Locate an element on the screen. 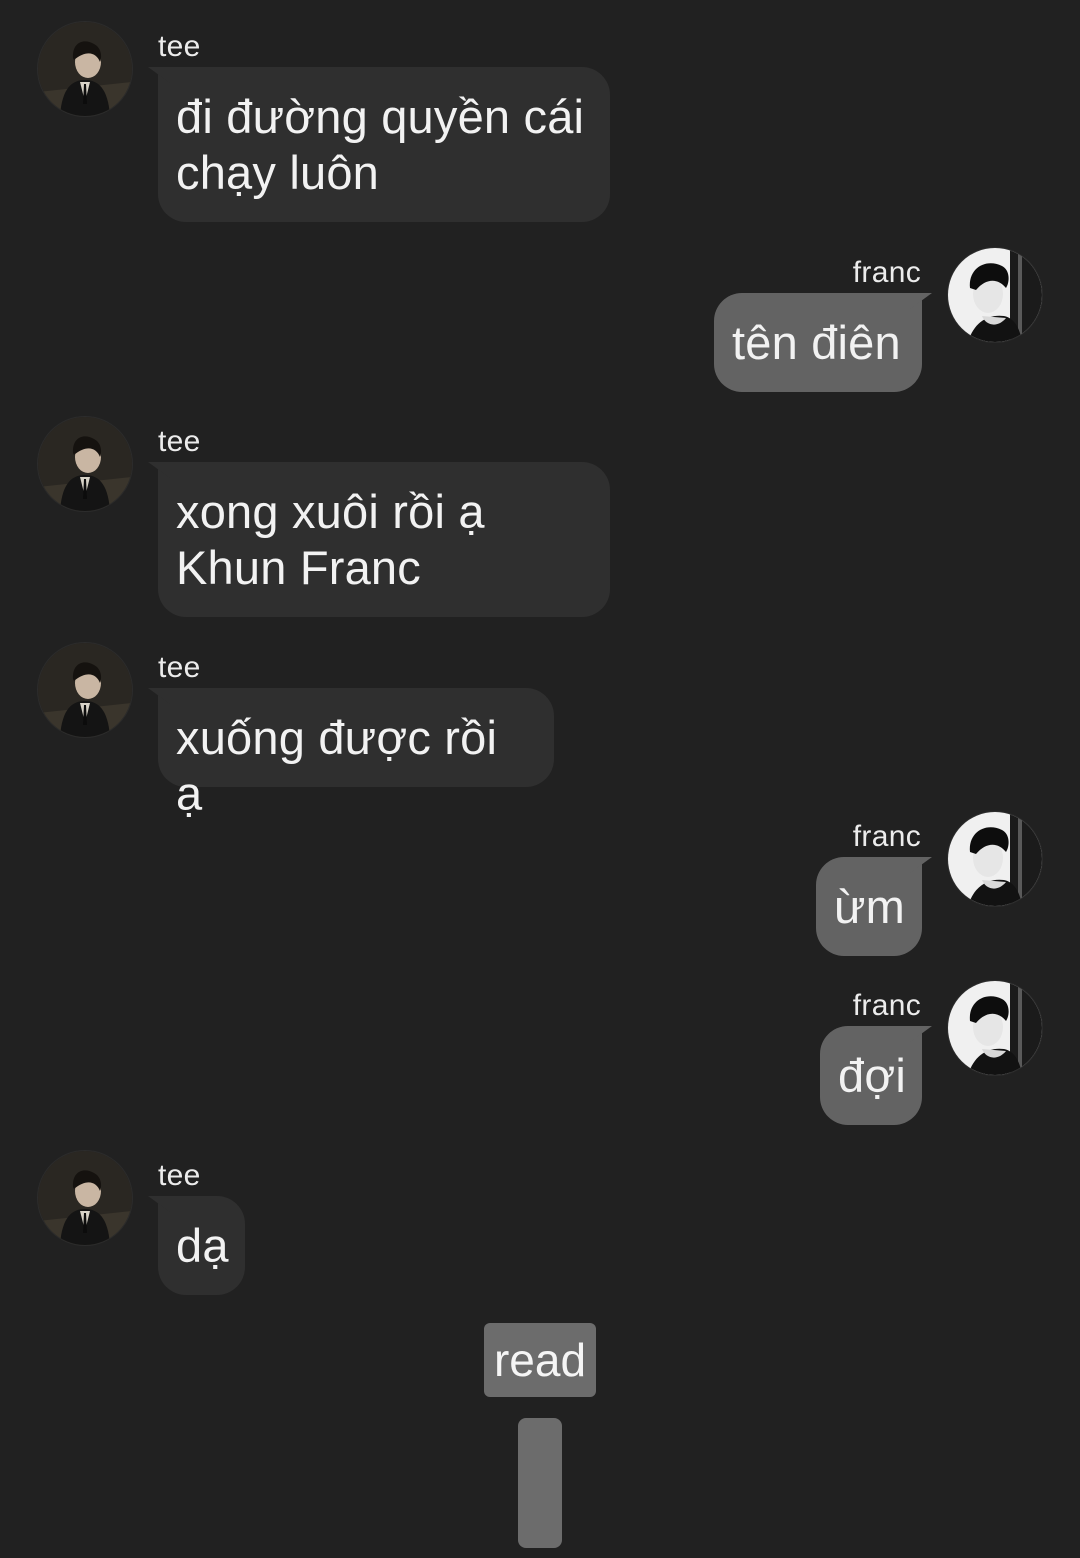  message-bubble: ừm is located at coordinates (869, 906).